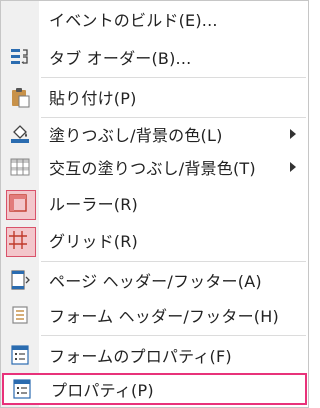 The height and width of the screenshot is (408, 320). Describe the element at coordinates (94, 241) in the screenshot. I see `menu-item-label: グリッド(R)` at that location.